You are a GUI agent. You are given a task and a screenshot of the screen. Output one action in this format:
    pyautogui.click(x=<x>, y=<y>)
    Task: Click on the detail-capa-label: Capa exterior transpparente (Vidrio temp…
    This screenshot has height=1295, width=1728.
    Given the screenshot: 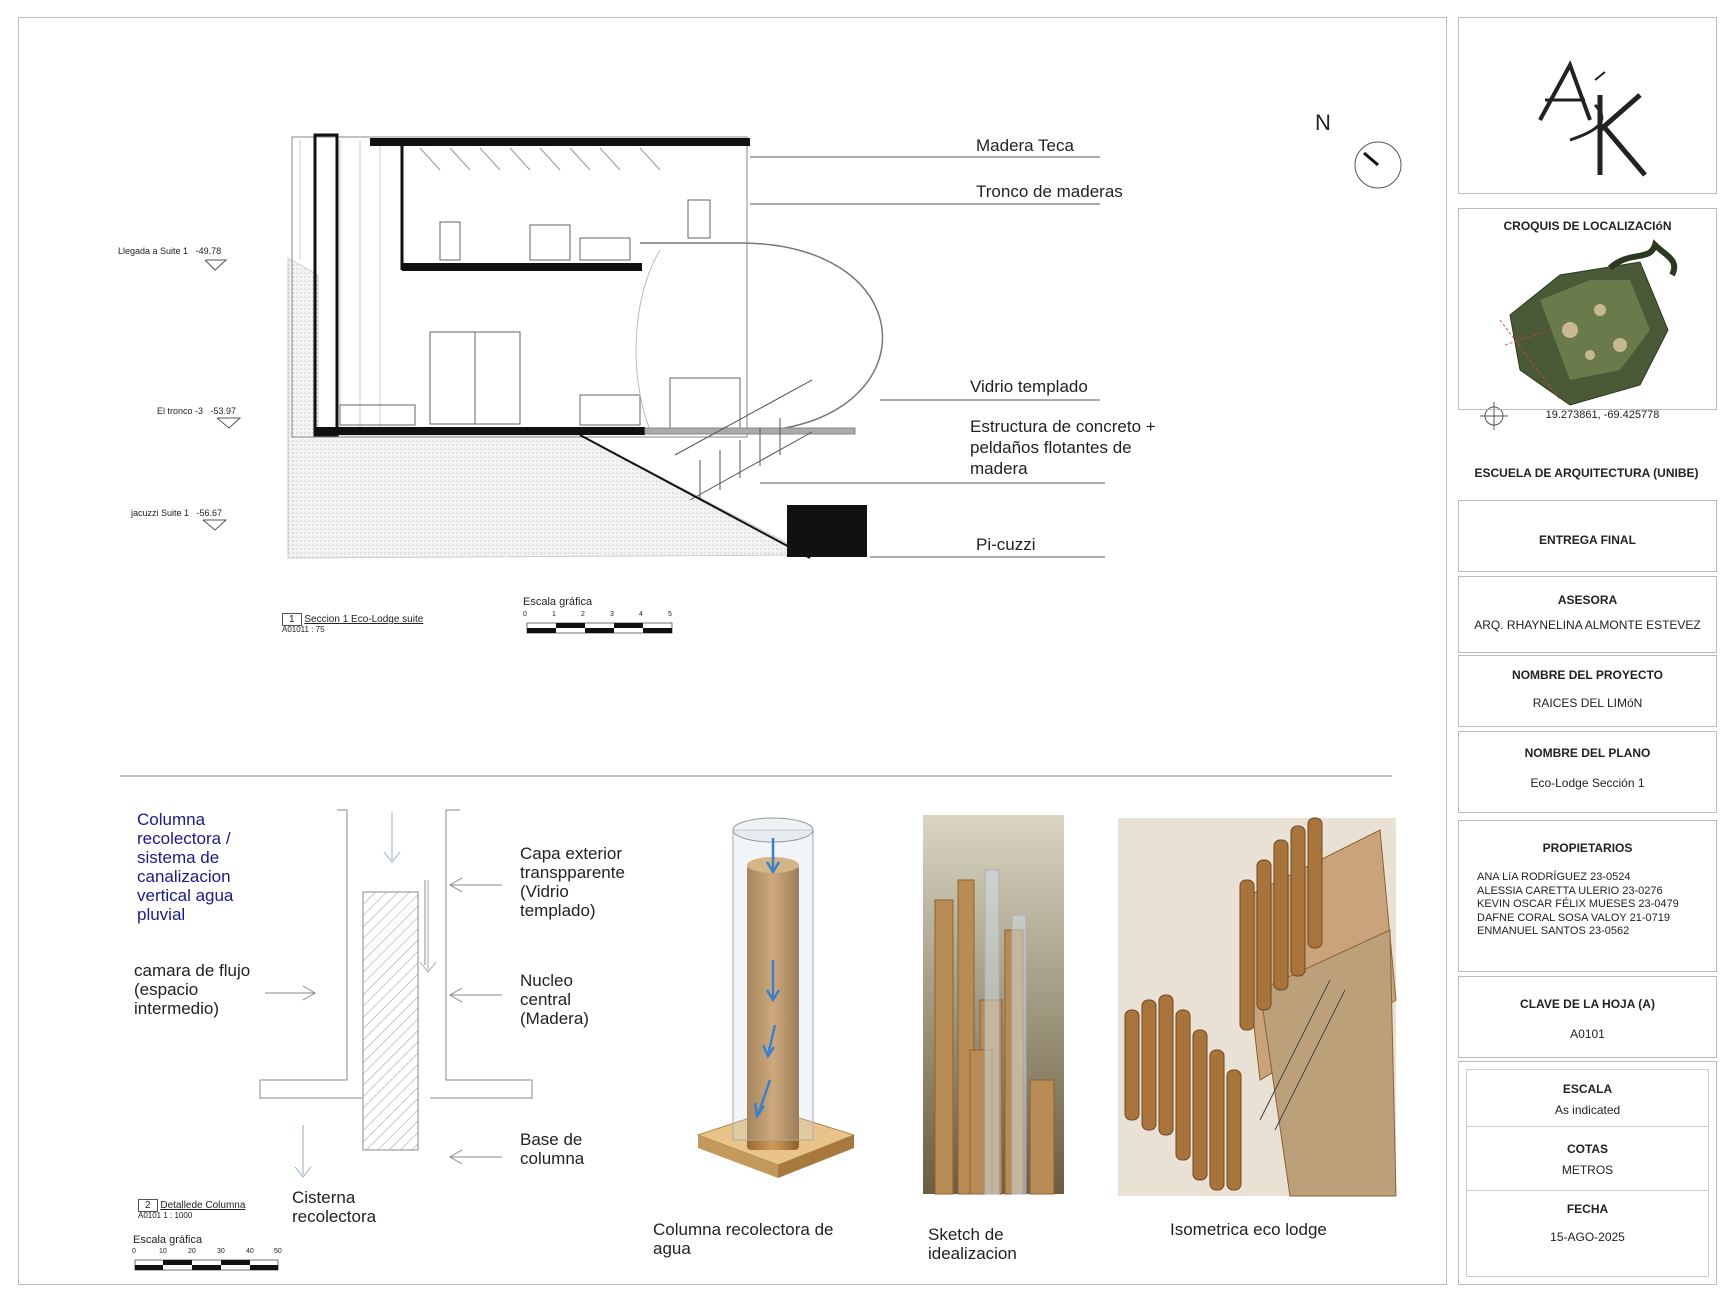 What is the action you would take?
    pyautogui.click(x=572, y=882)
    